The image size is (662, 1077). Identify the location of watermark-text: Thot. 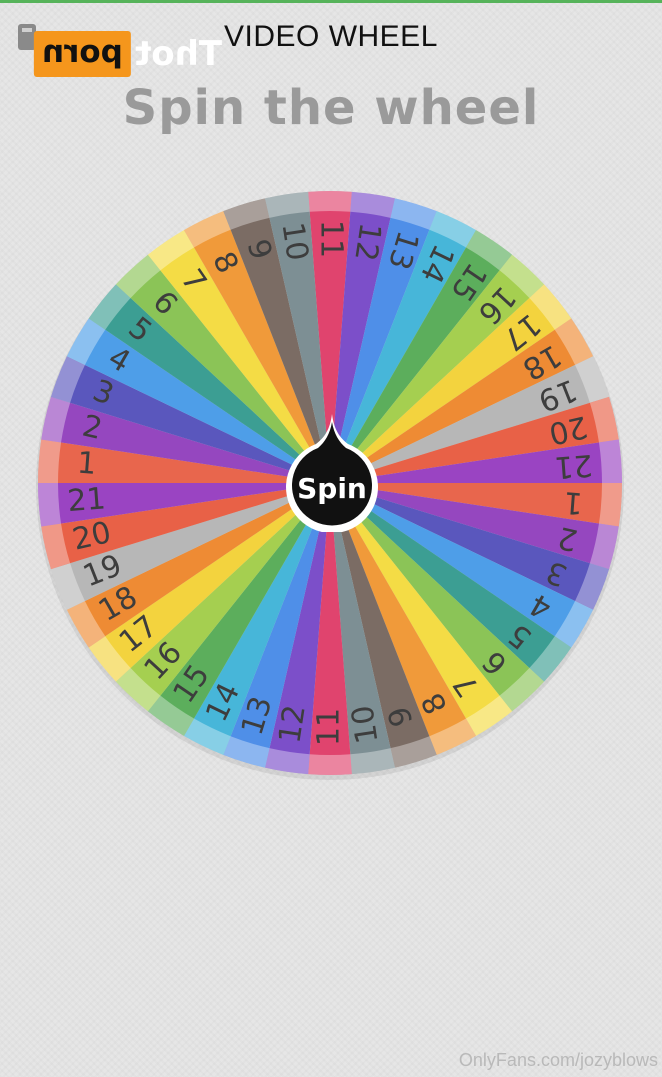
(178, 54).